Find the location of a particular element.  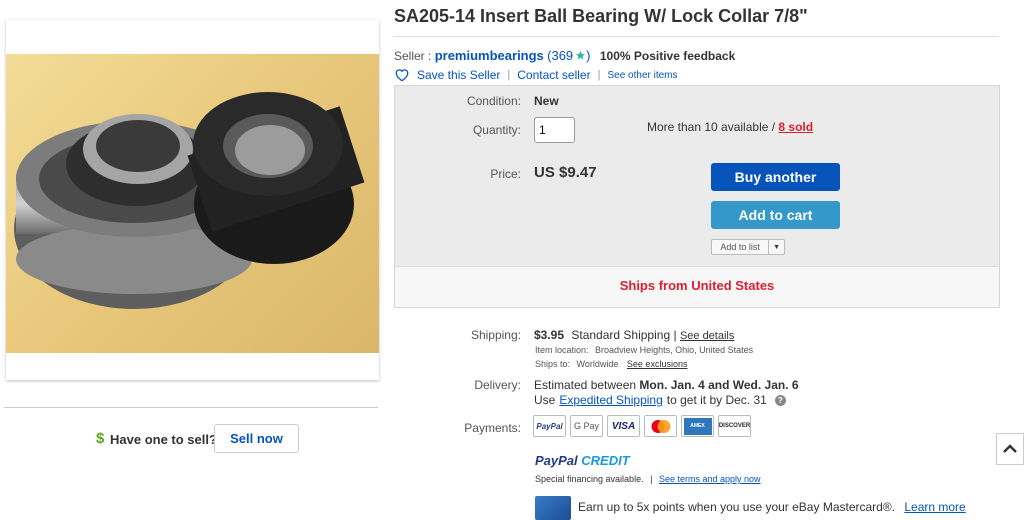

left-divider is located at coordinates (191, 407).